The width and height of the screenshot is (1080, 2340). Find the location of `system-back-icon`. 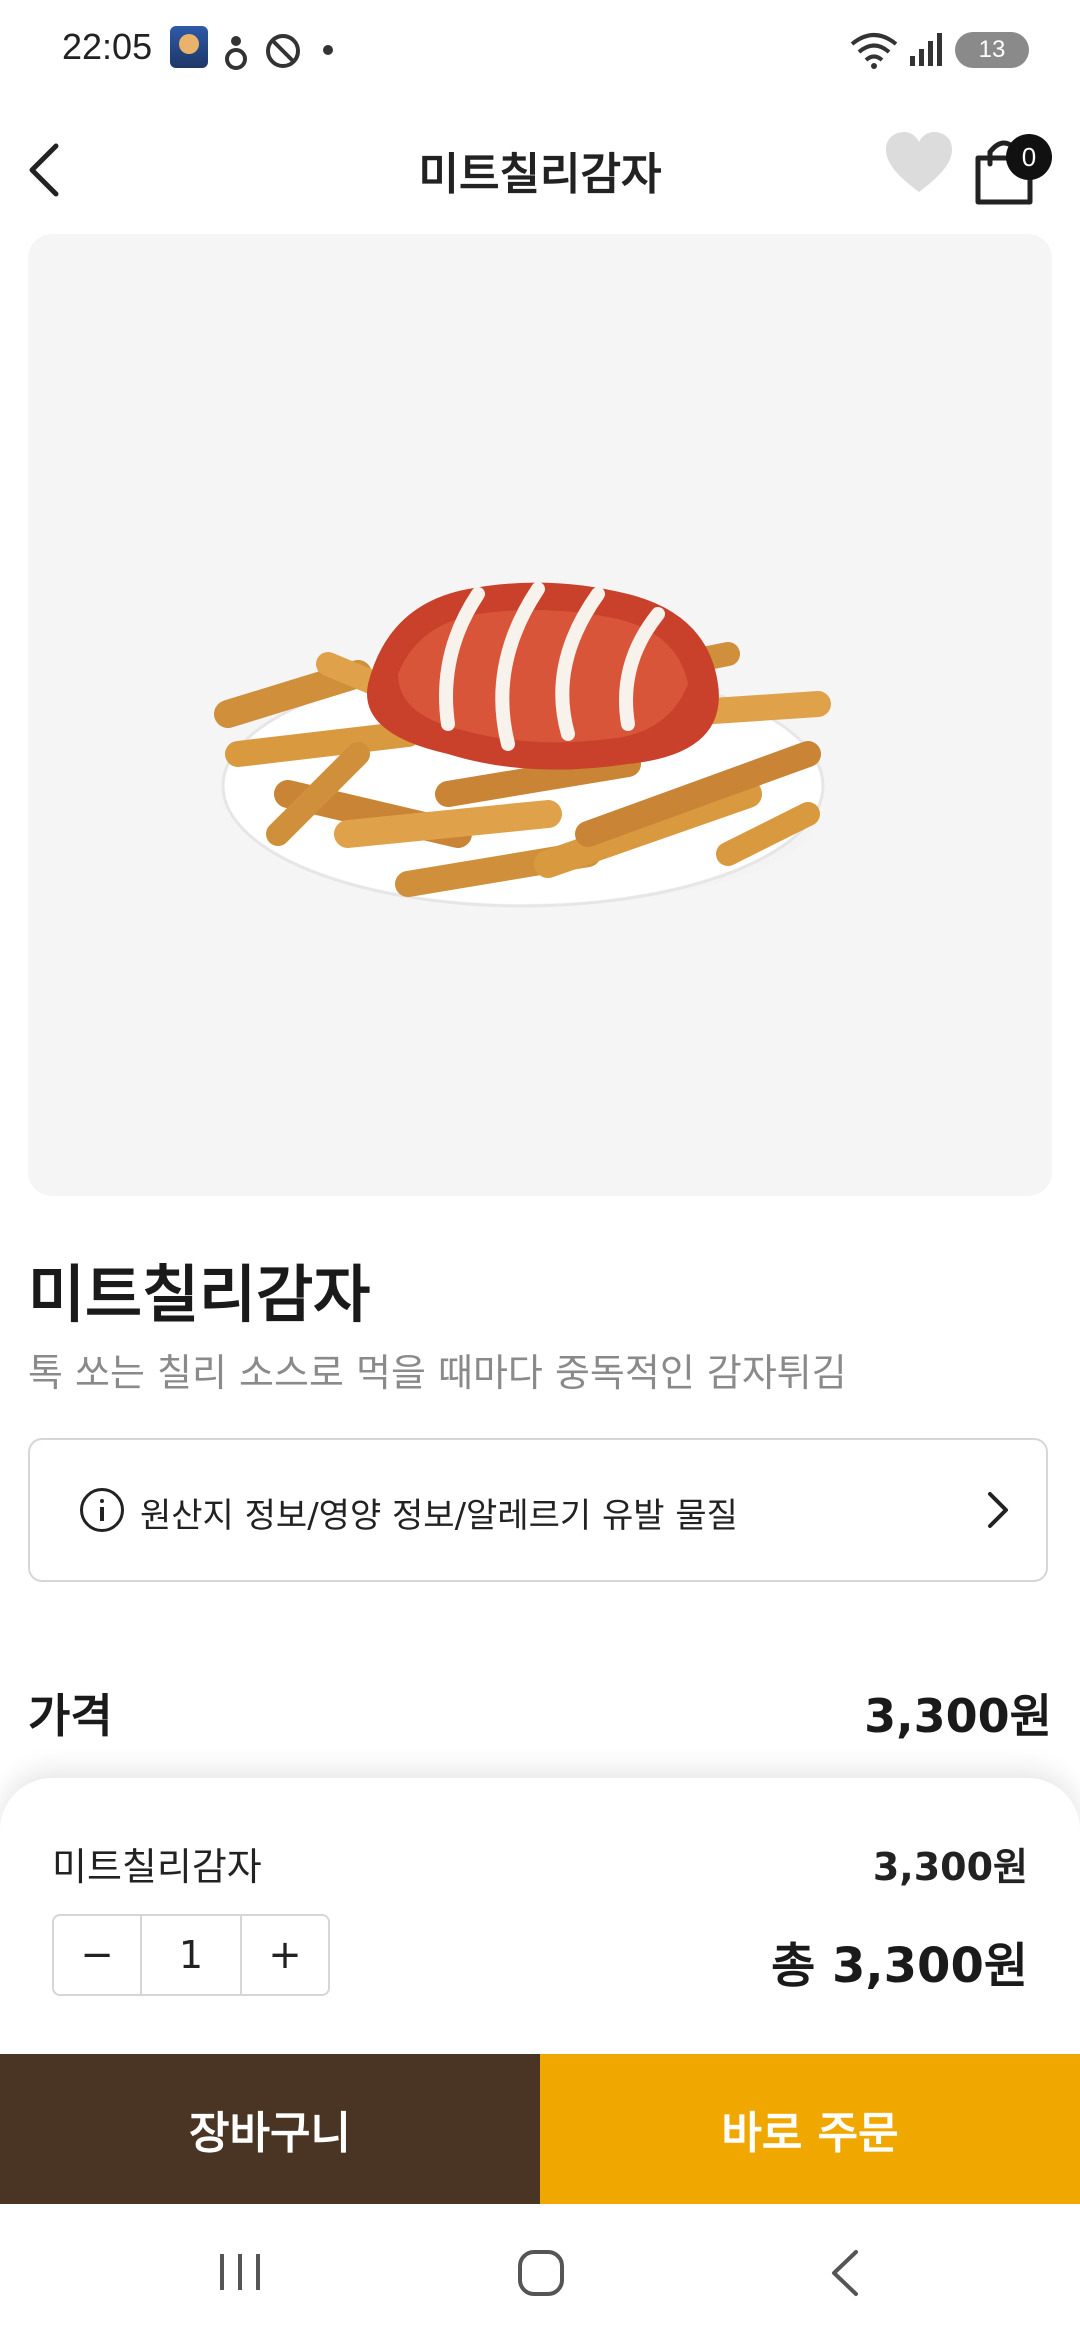

system-back-icon is located at coordinates (844, 2273).